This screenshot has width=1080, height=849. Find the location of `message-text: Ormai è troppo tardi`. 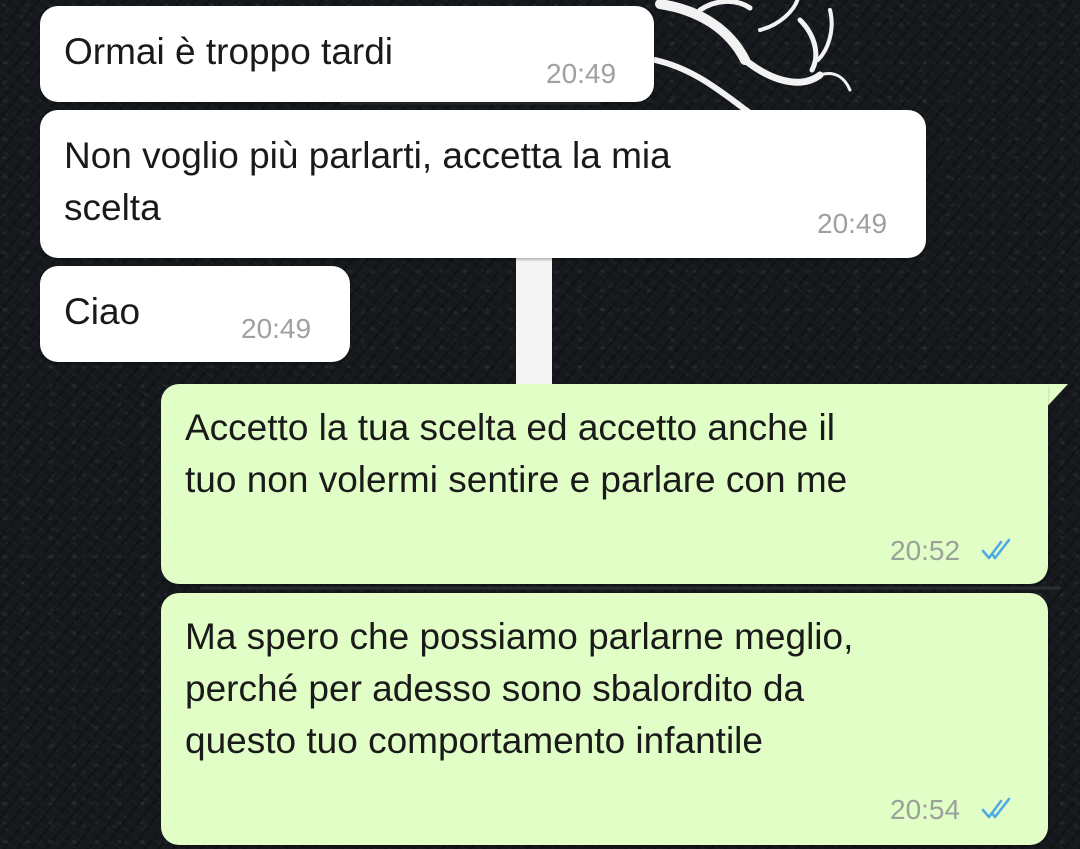

message-text: Ormai è troppo tardi is located at coordinates (229, 51).